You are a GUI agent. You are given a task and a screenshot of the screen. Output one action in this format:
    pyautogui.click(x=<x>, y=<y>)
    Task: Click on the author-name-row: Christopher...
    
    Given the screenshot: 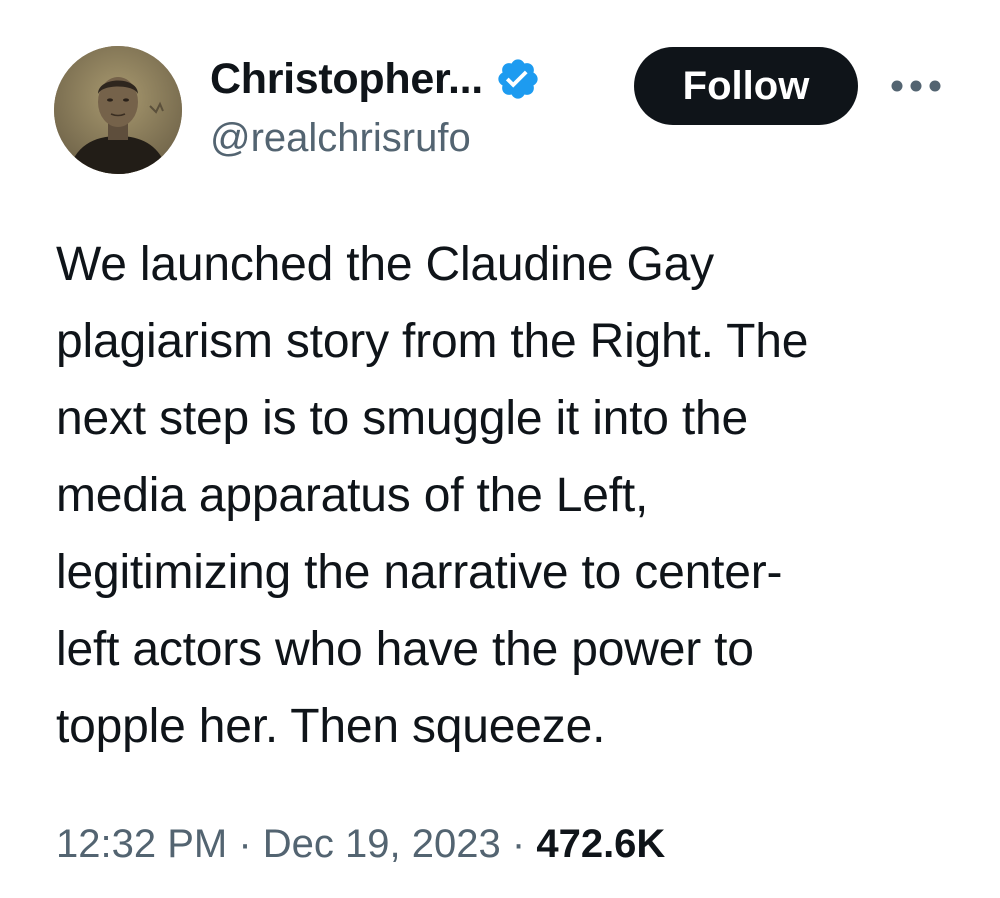 What is the action you would take?
    pyautogui.click(x=375, y=79)
    